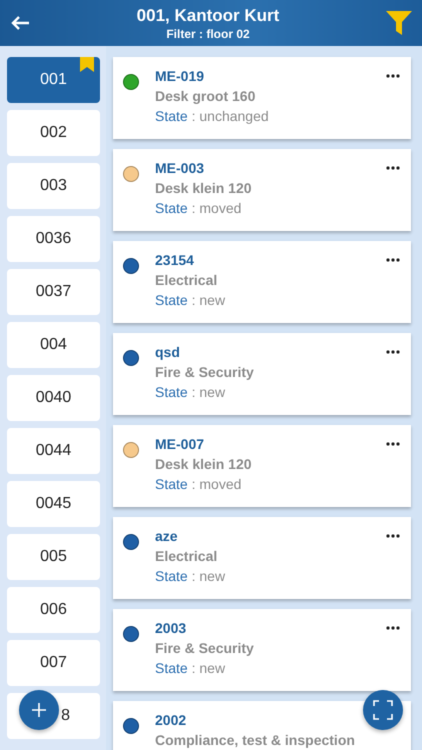 The image size is (422, 750). I want to click on asset-name: Desk groot 160, so click(205, 96).